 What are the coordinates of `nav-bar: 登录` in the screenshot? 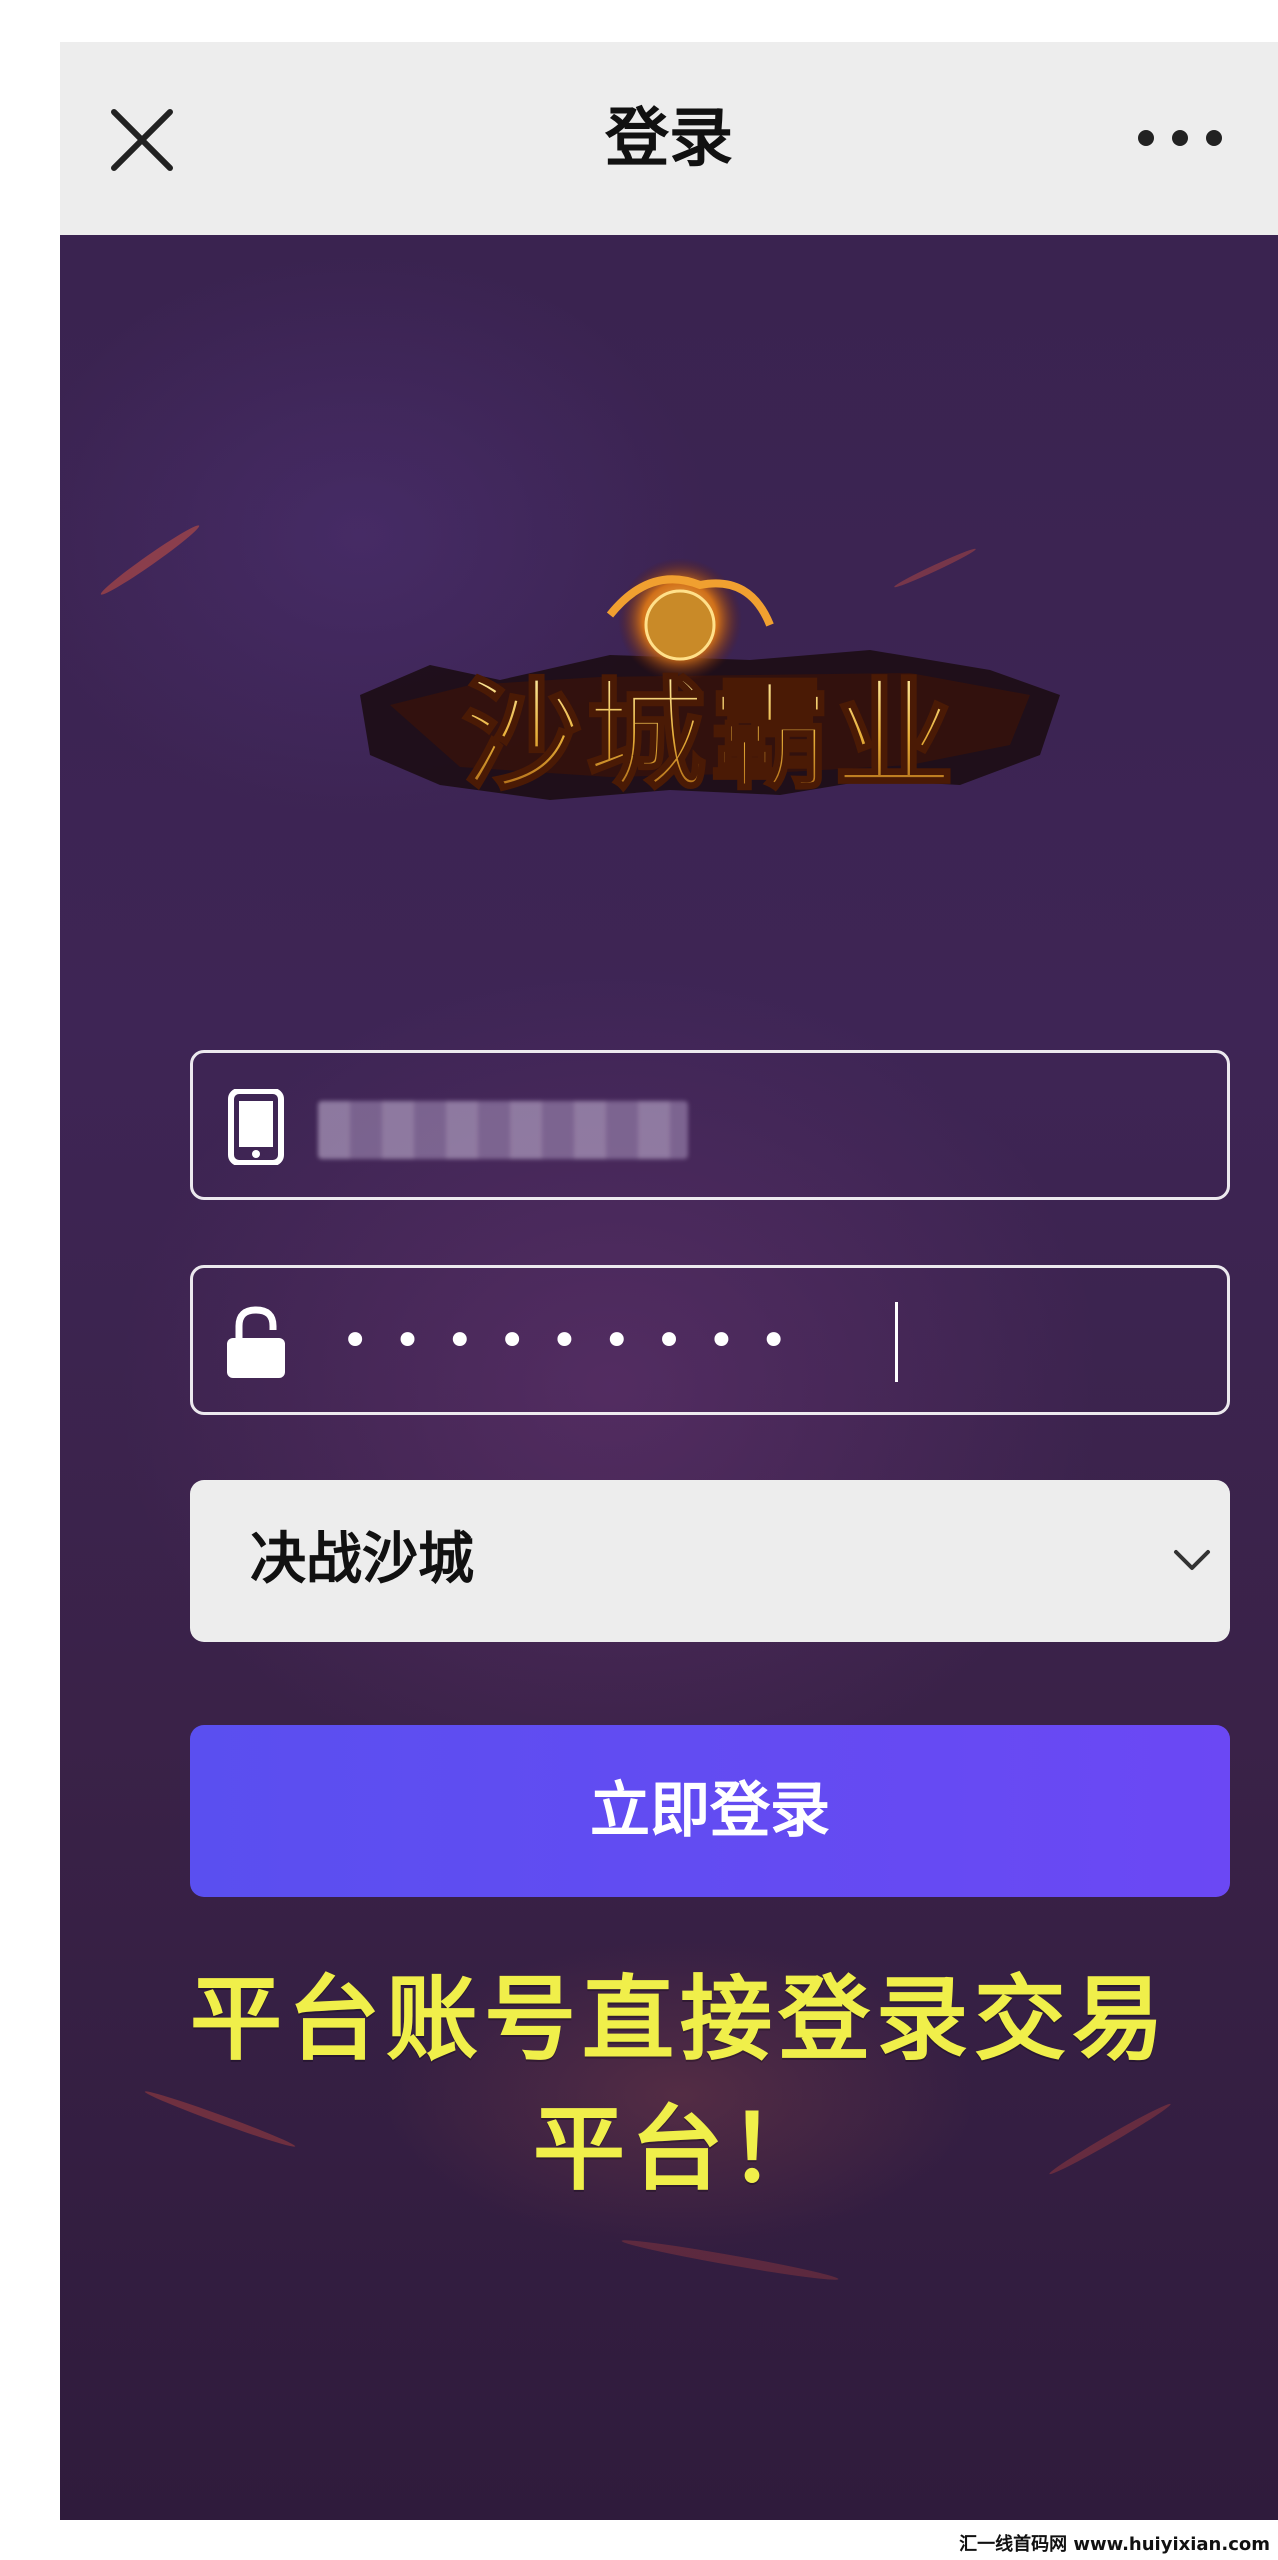 It's located at (669, 138).